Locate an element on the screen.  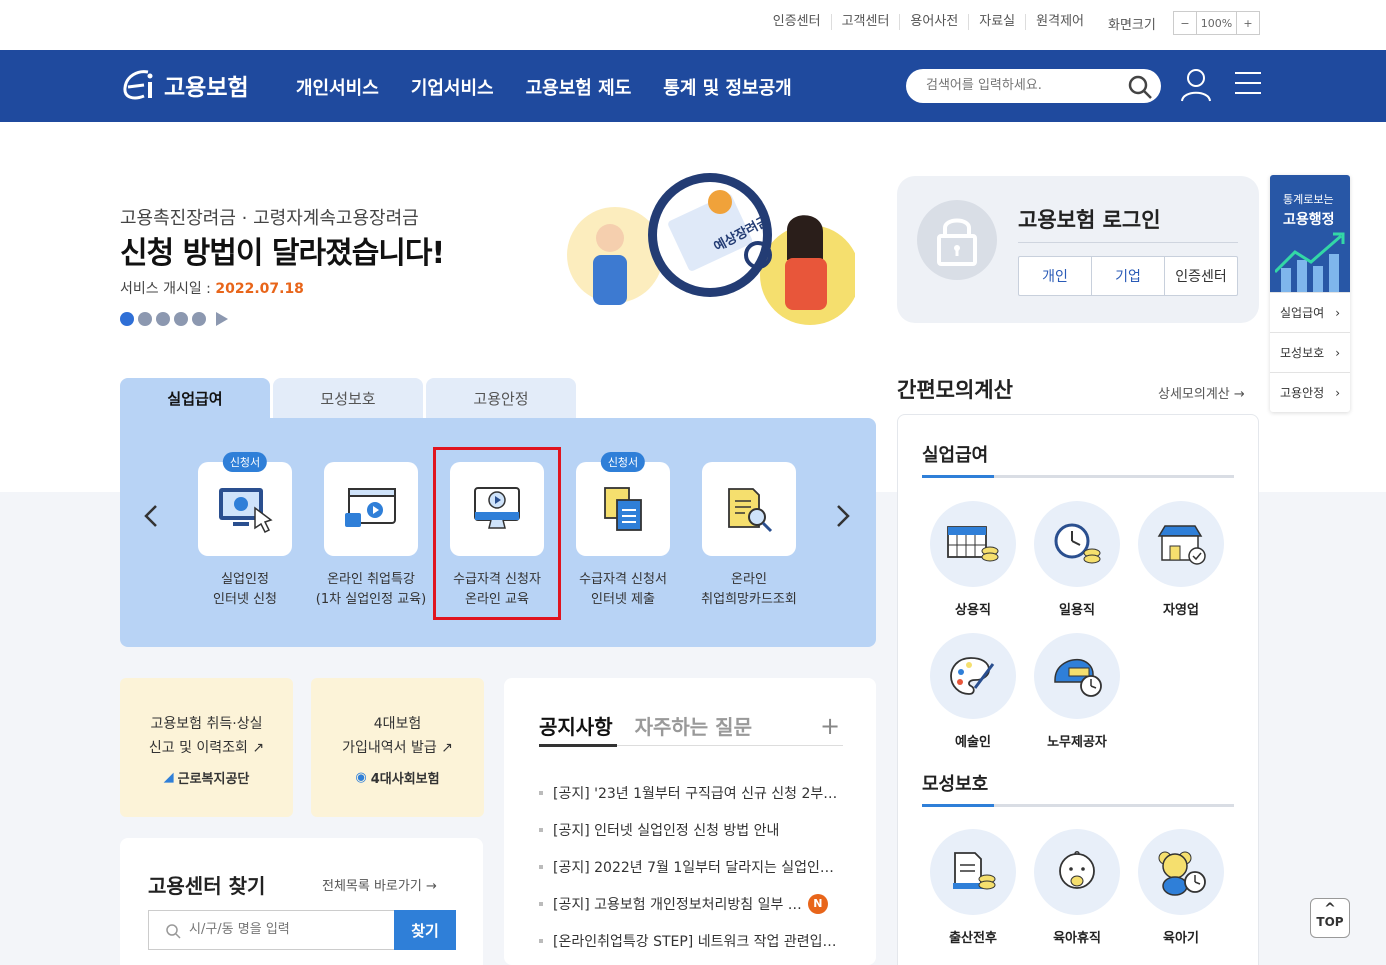
tab-stability: 고용안정 is located at coordinates (501, 398).